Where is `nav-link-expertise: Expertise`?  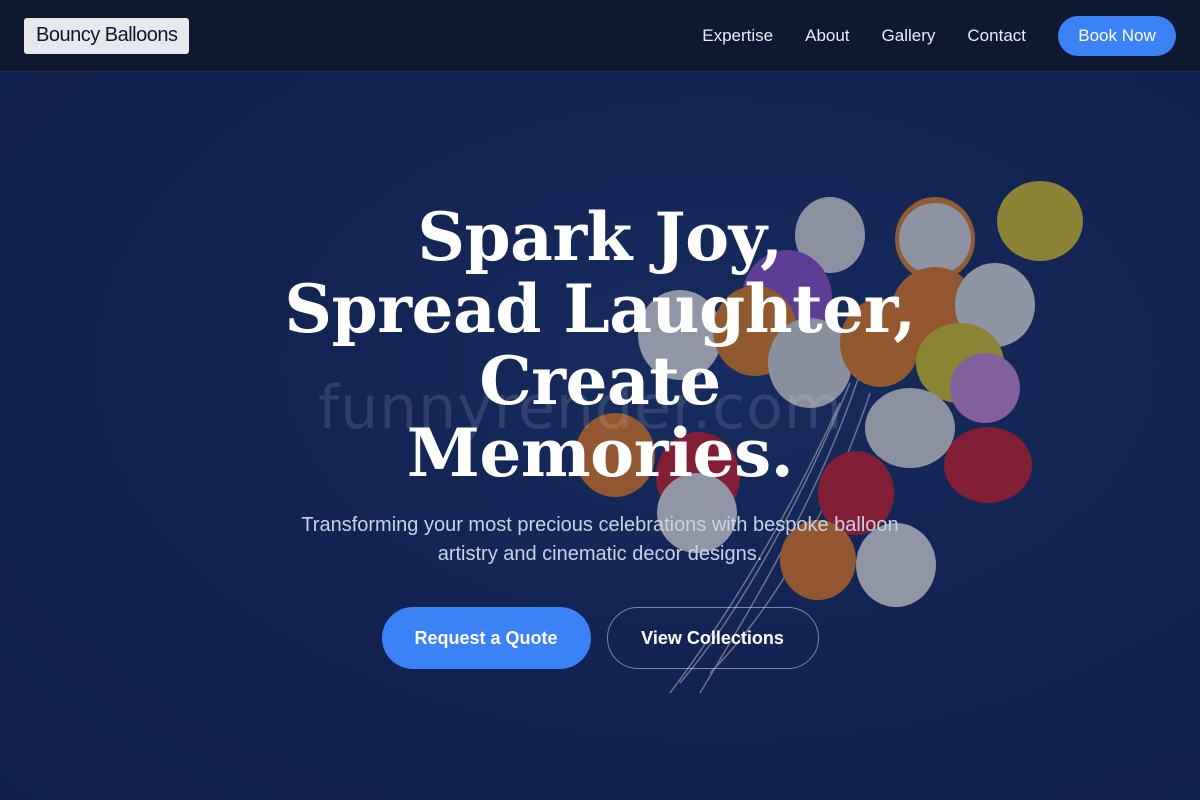
nav-link-expertise: Expertise is located at coordinates (737, 36).